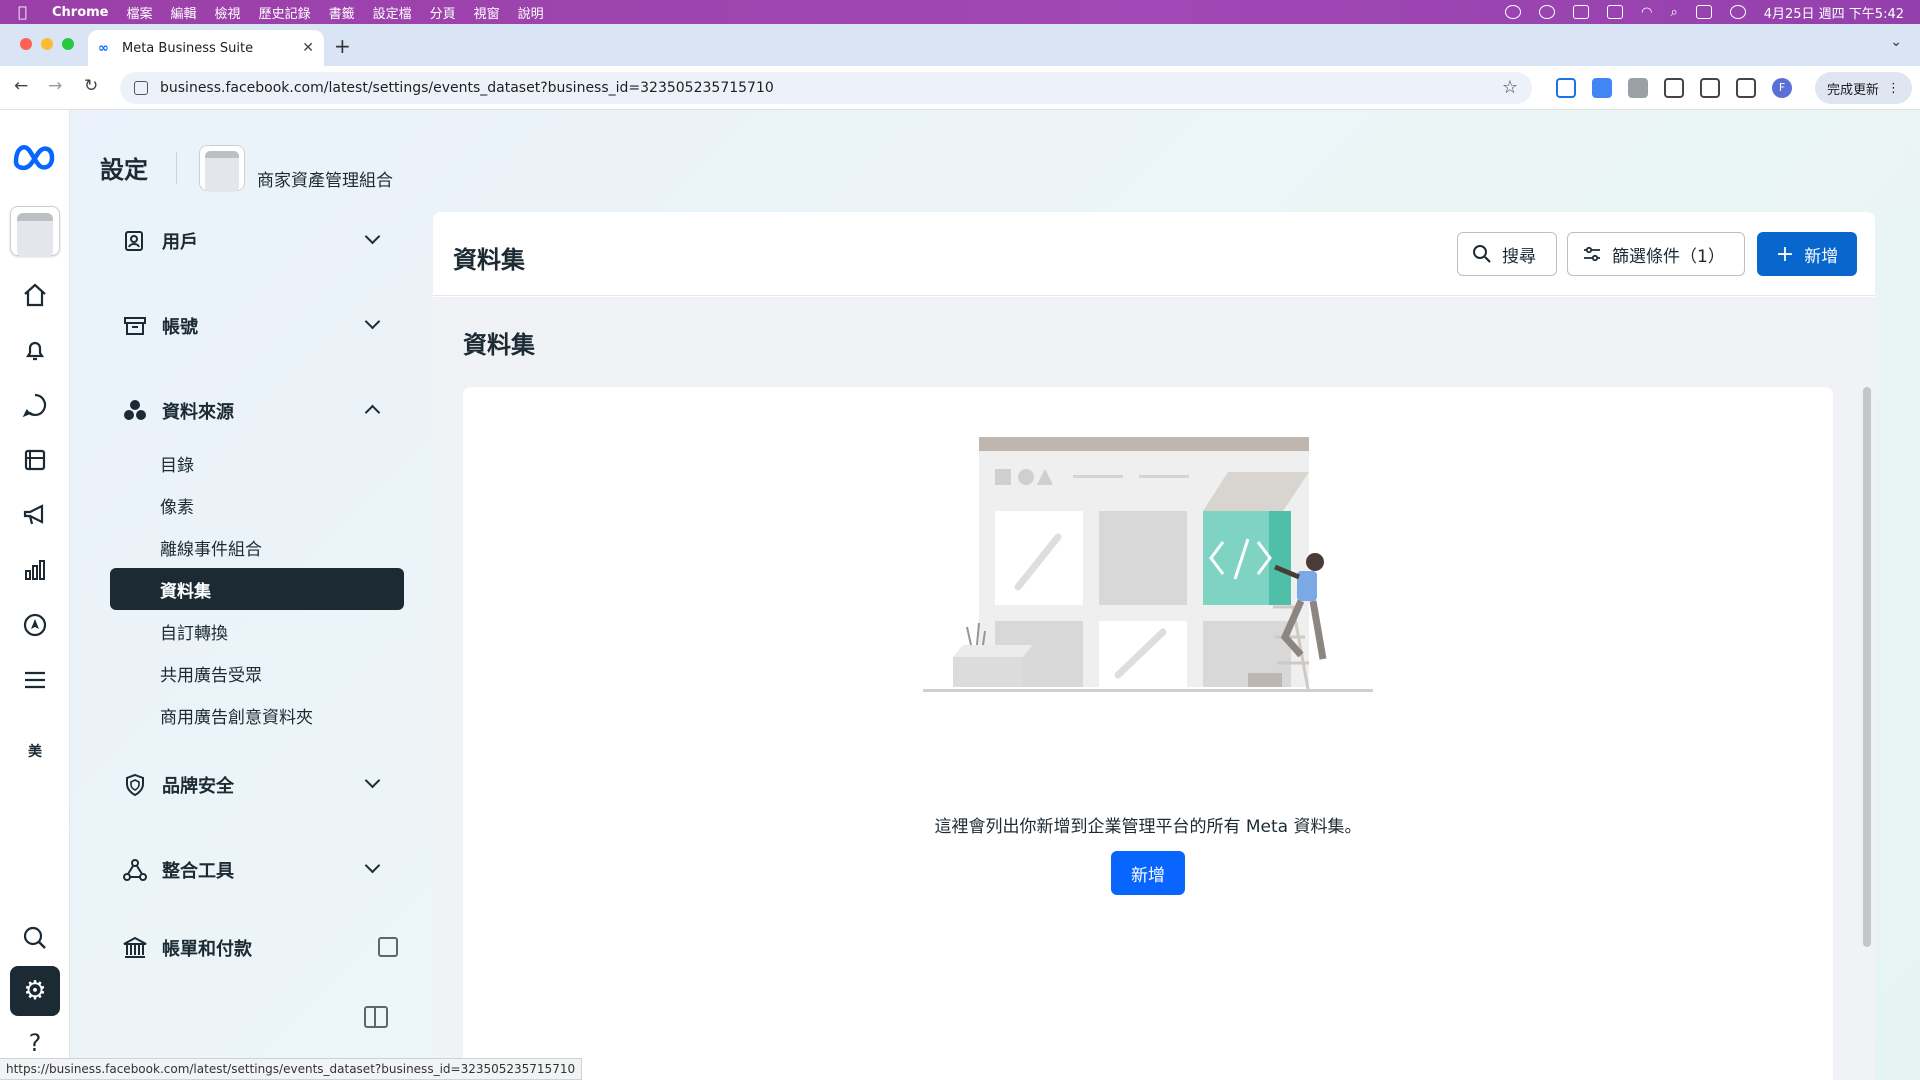 This screenshot has height=1080, width=1920. What do you see at coordinates (1673, 12) in the screenshot?
I see `spotlight-icon: ⌕` at bounding box center [1673, 12].